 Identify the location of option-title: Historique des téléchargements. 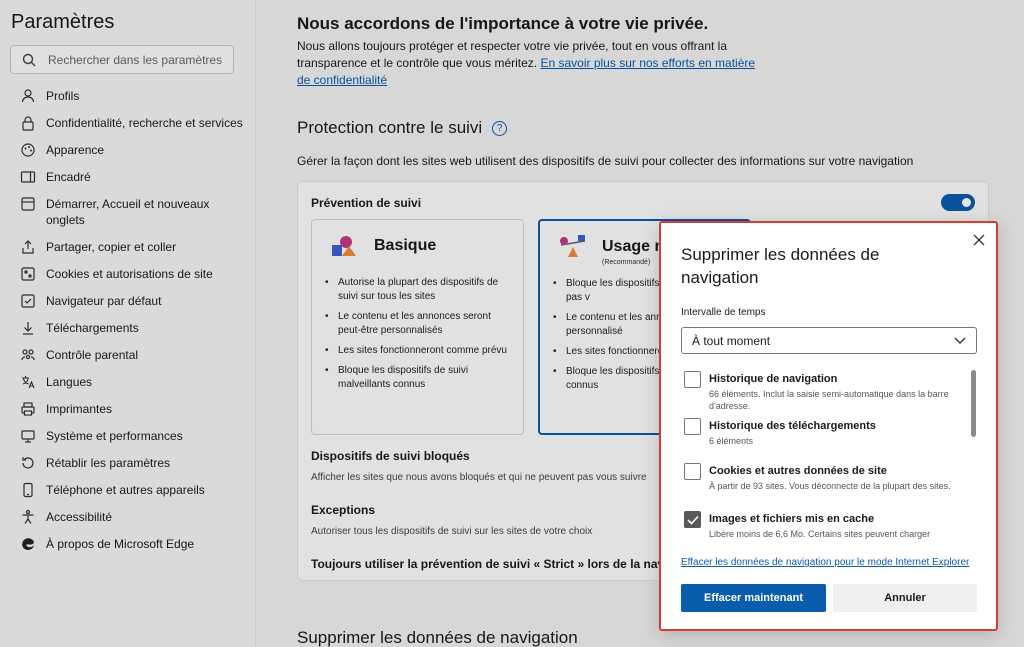
(792, 426).